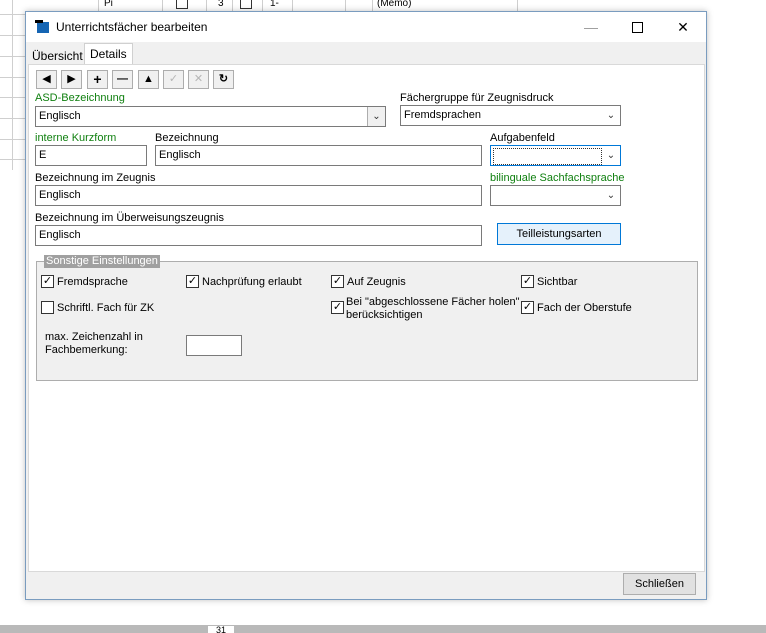 The height and width of the screenshot is (633, 766). Describe the element at coordinates (433, 302) in the screenshot. I see `abgeschlossene-label-line1: Bei "abgeschlossene Fächer holen"` at that location.